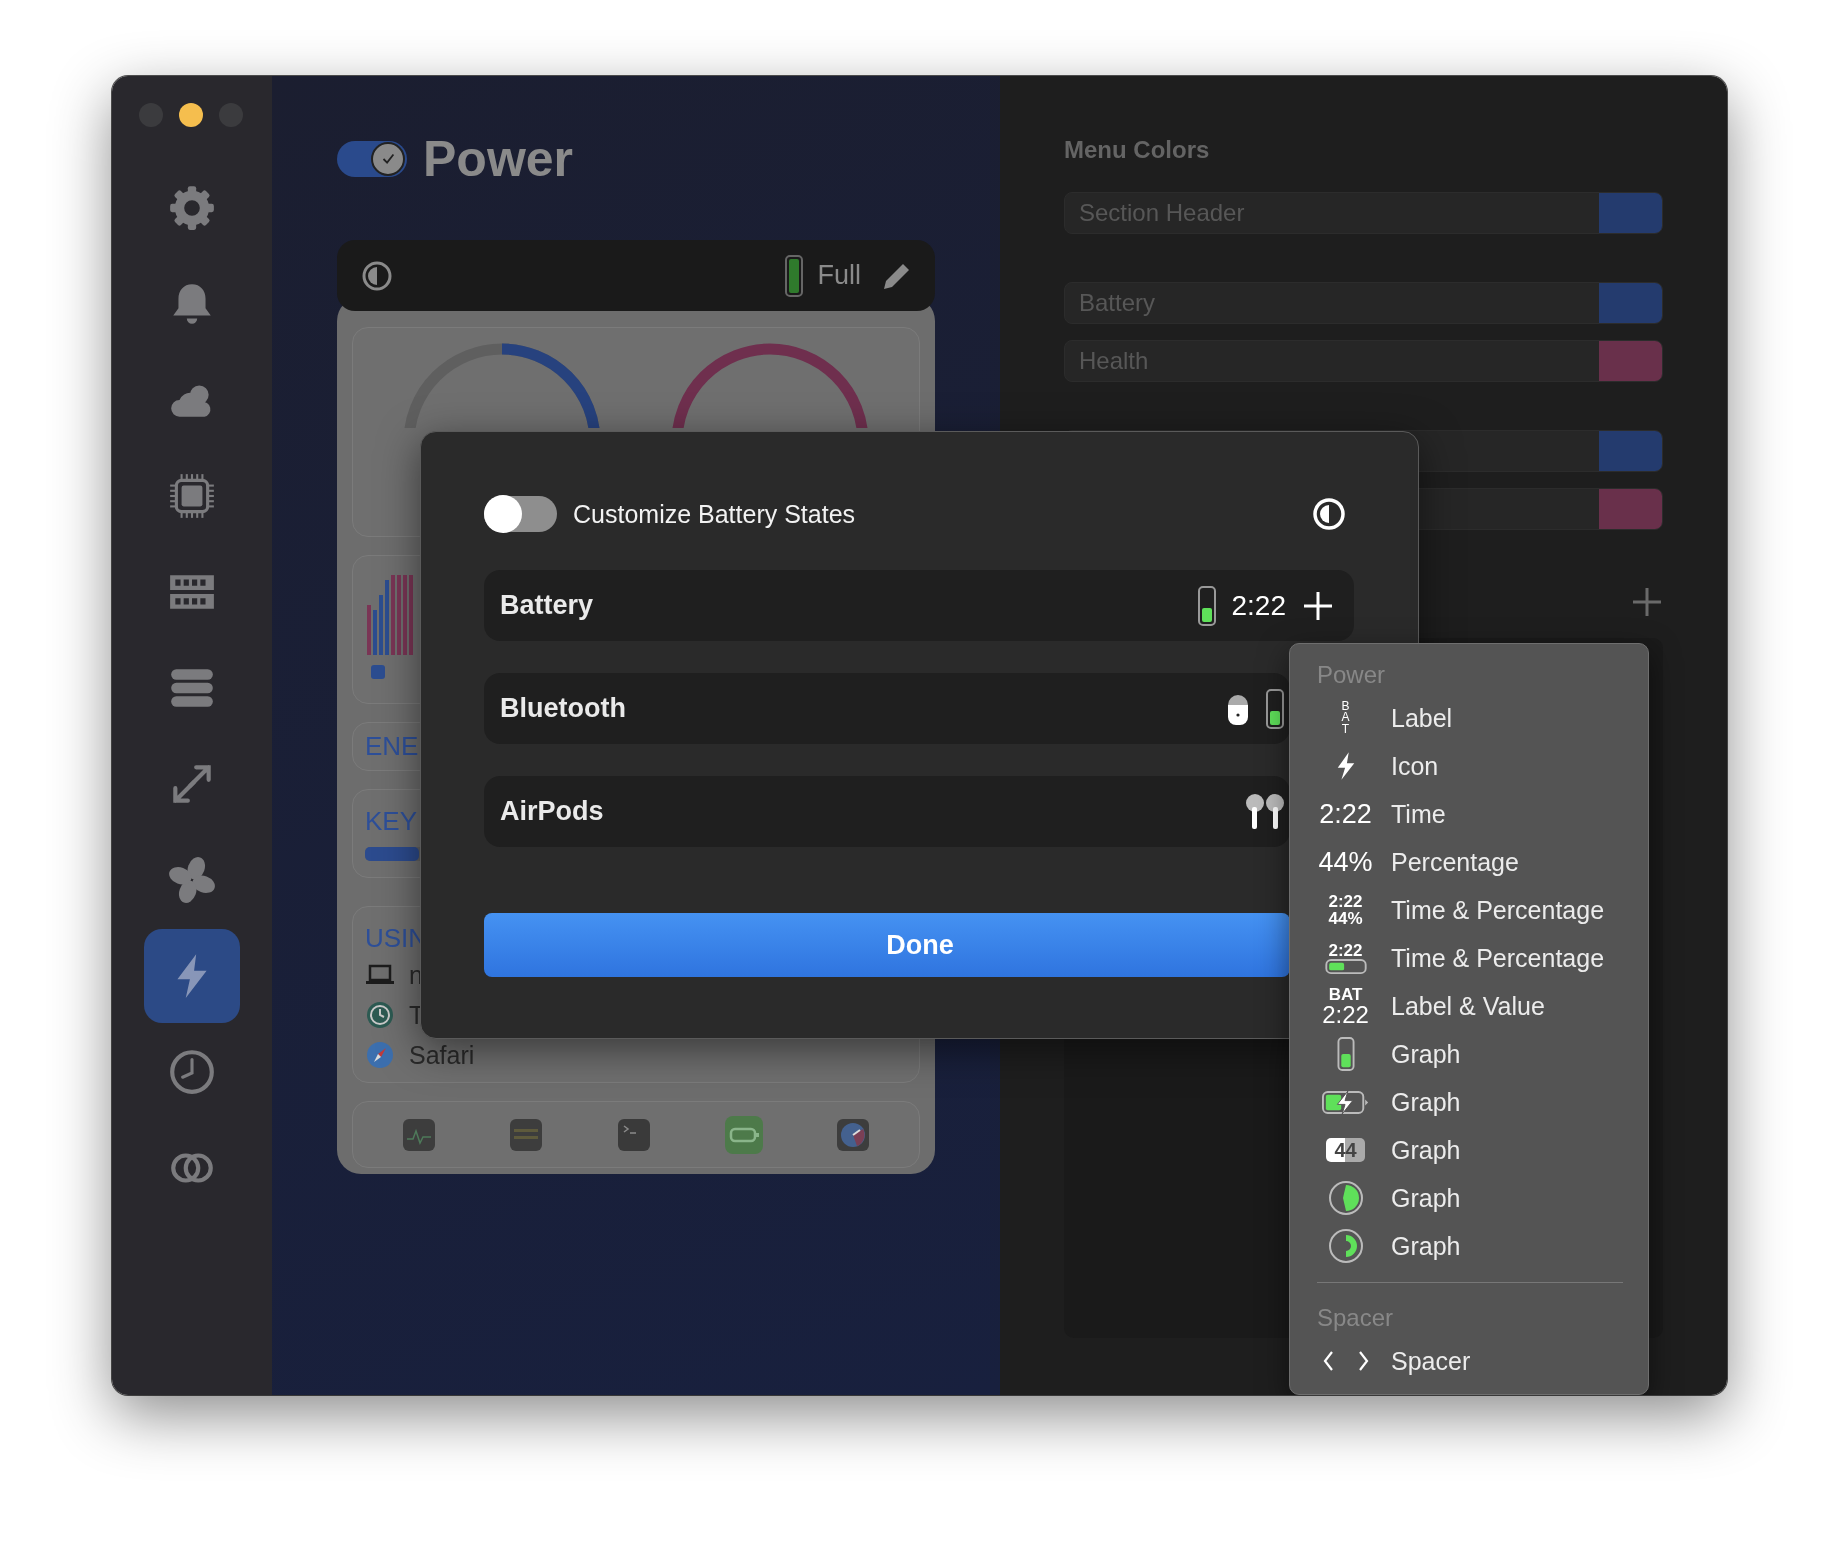 Image resolution: width=1840 pixels, height=1544 pixels. I want to click on process-name: Safari, so click(442, 1055).